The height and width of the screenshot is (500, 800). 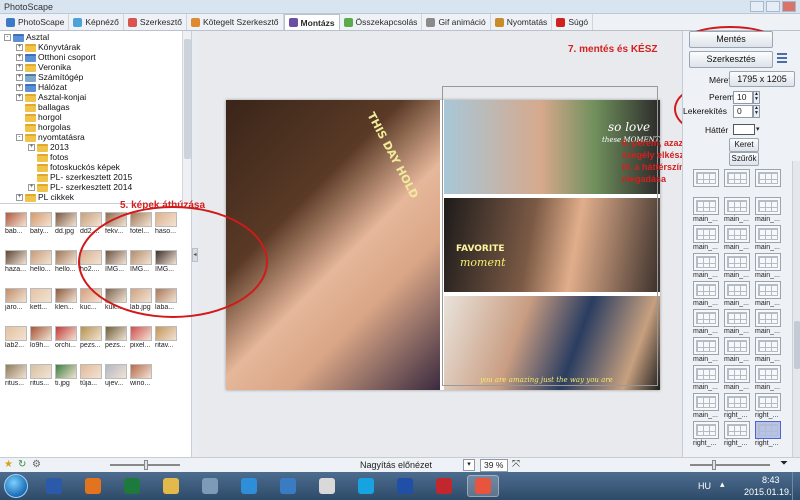 What do you see at coordinates (704, 486) in the screenshot?
I see `language-indicator: HU` at bounding box center [704, 486].